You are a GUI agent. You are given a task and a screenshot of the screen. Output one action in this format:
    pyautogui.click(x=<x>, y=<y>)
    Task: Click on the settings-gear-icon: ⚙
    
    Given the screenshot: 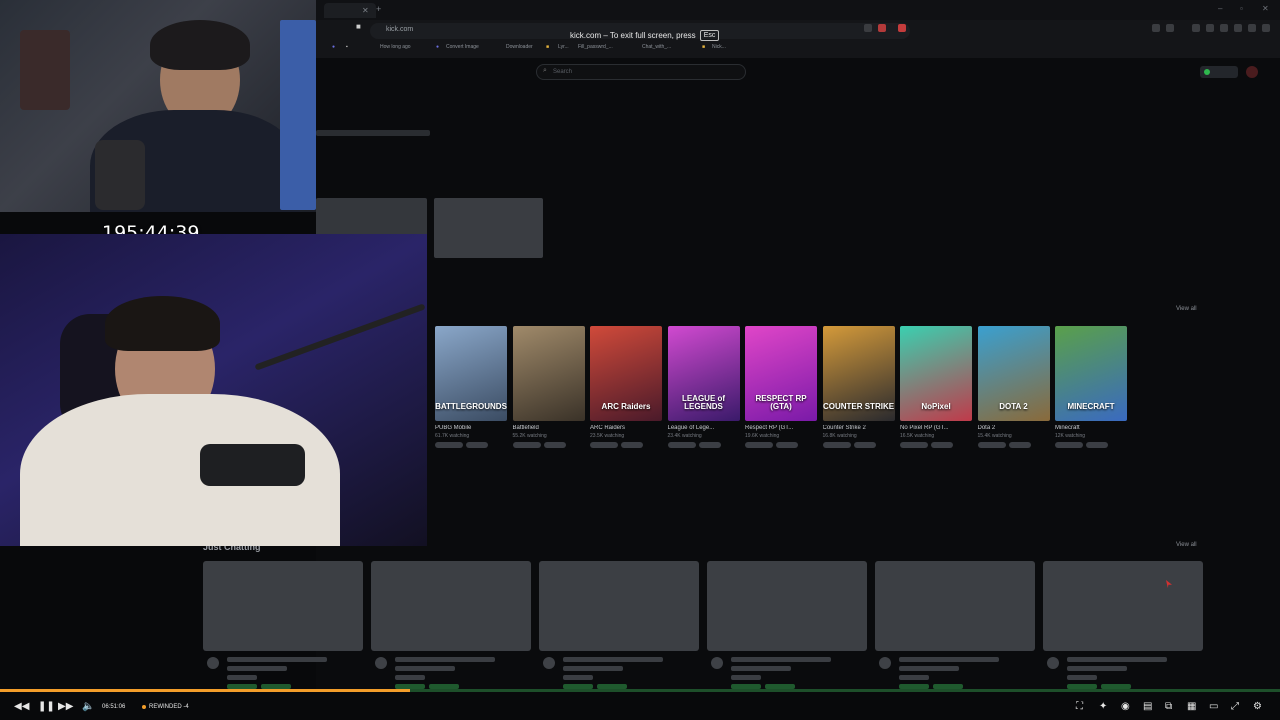 What is the action you would take?
    pyautogui.click(x=1257, y=706)
    